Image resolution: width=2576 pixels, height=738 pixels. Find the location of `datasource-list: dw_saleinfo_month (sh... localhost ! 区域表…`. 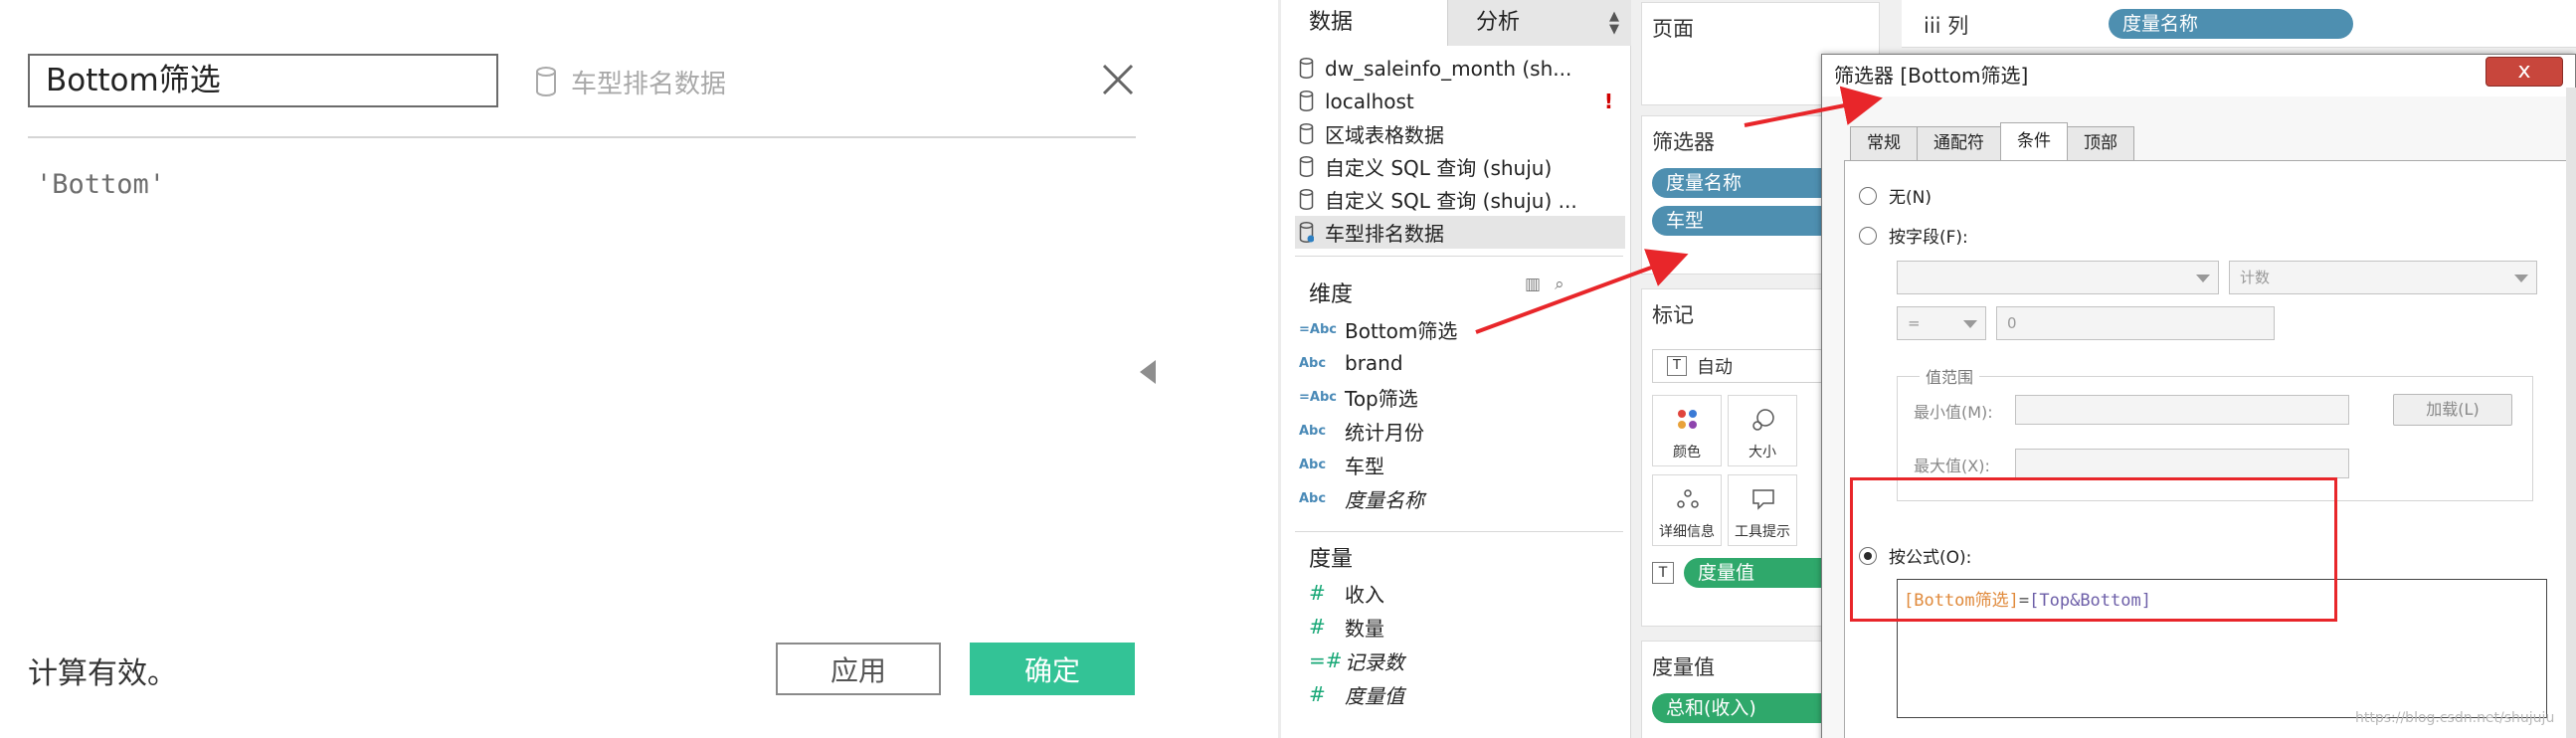

datasource-list: dw_saleinfo_month (sh... localhost ! 区域表… is located at coordinates (1460, 150).